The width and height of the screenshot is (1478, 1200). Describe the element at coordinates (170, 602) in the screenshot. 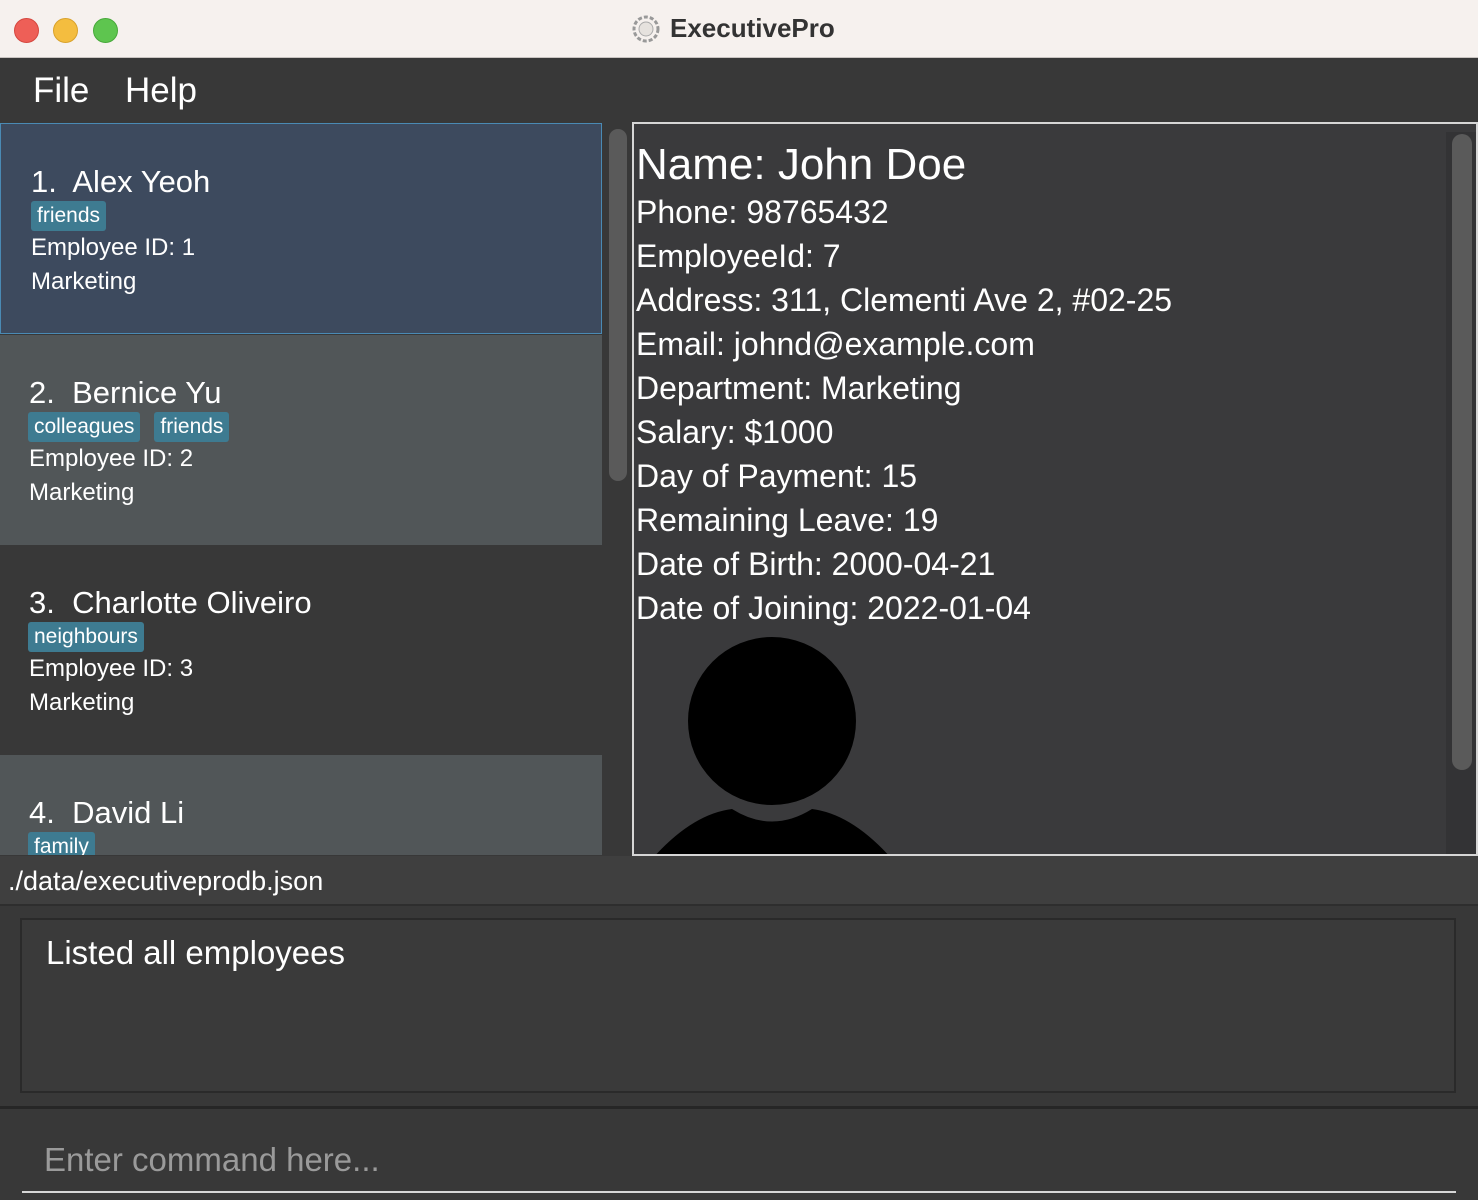

I see `employee-name: 3. Charlotte Oliveiro` at that location.